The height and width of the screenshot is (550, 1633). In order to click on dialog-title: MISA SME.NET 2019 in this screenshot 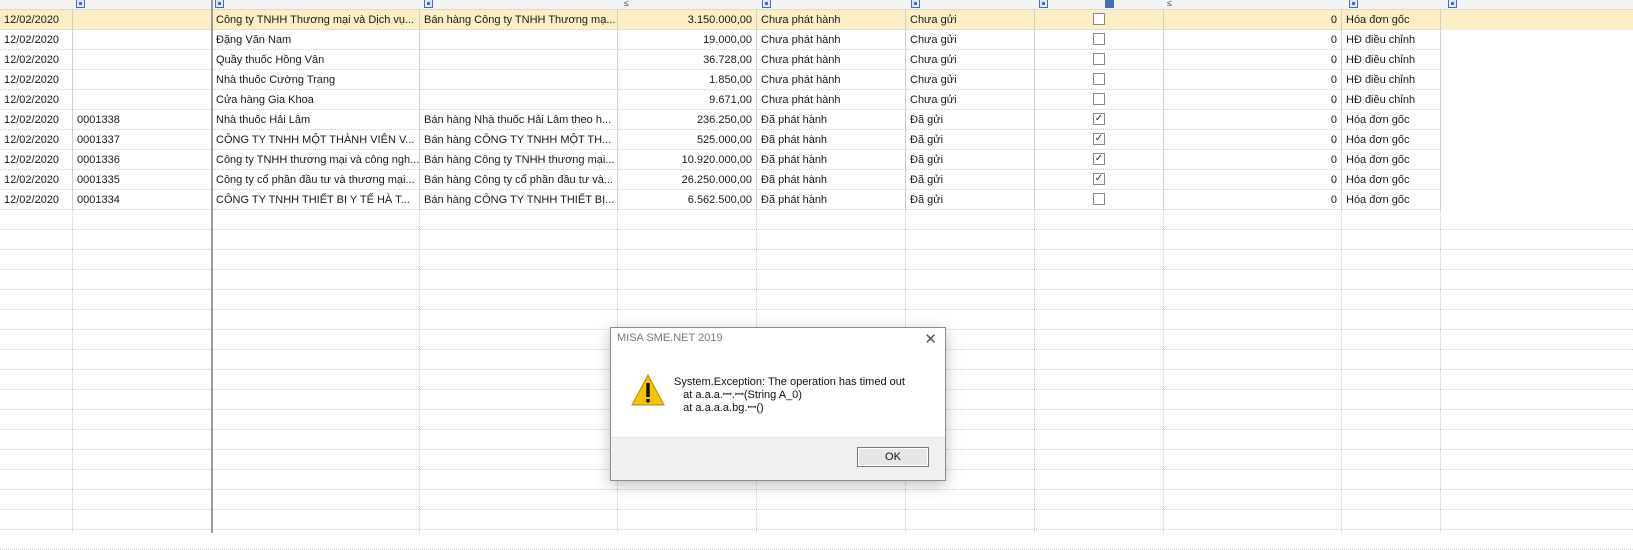, I will do `click(670, 338)`.